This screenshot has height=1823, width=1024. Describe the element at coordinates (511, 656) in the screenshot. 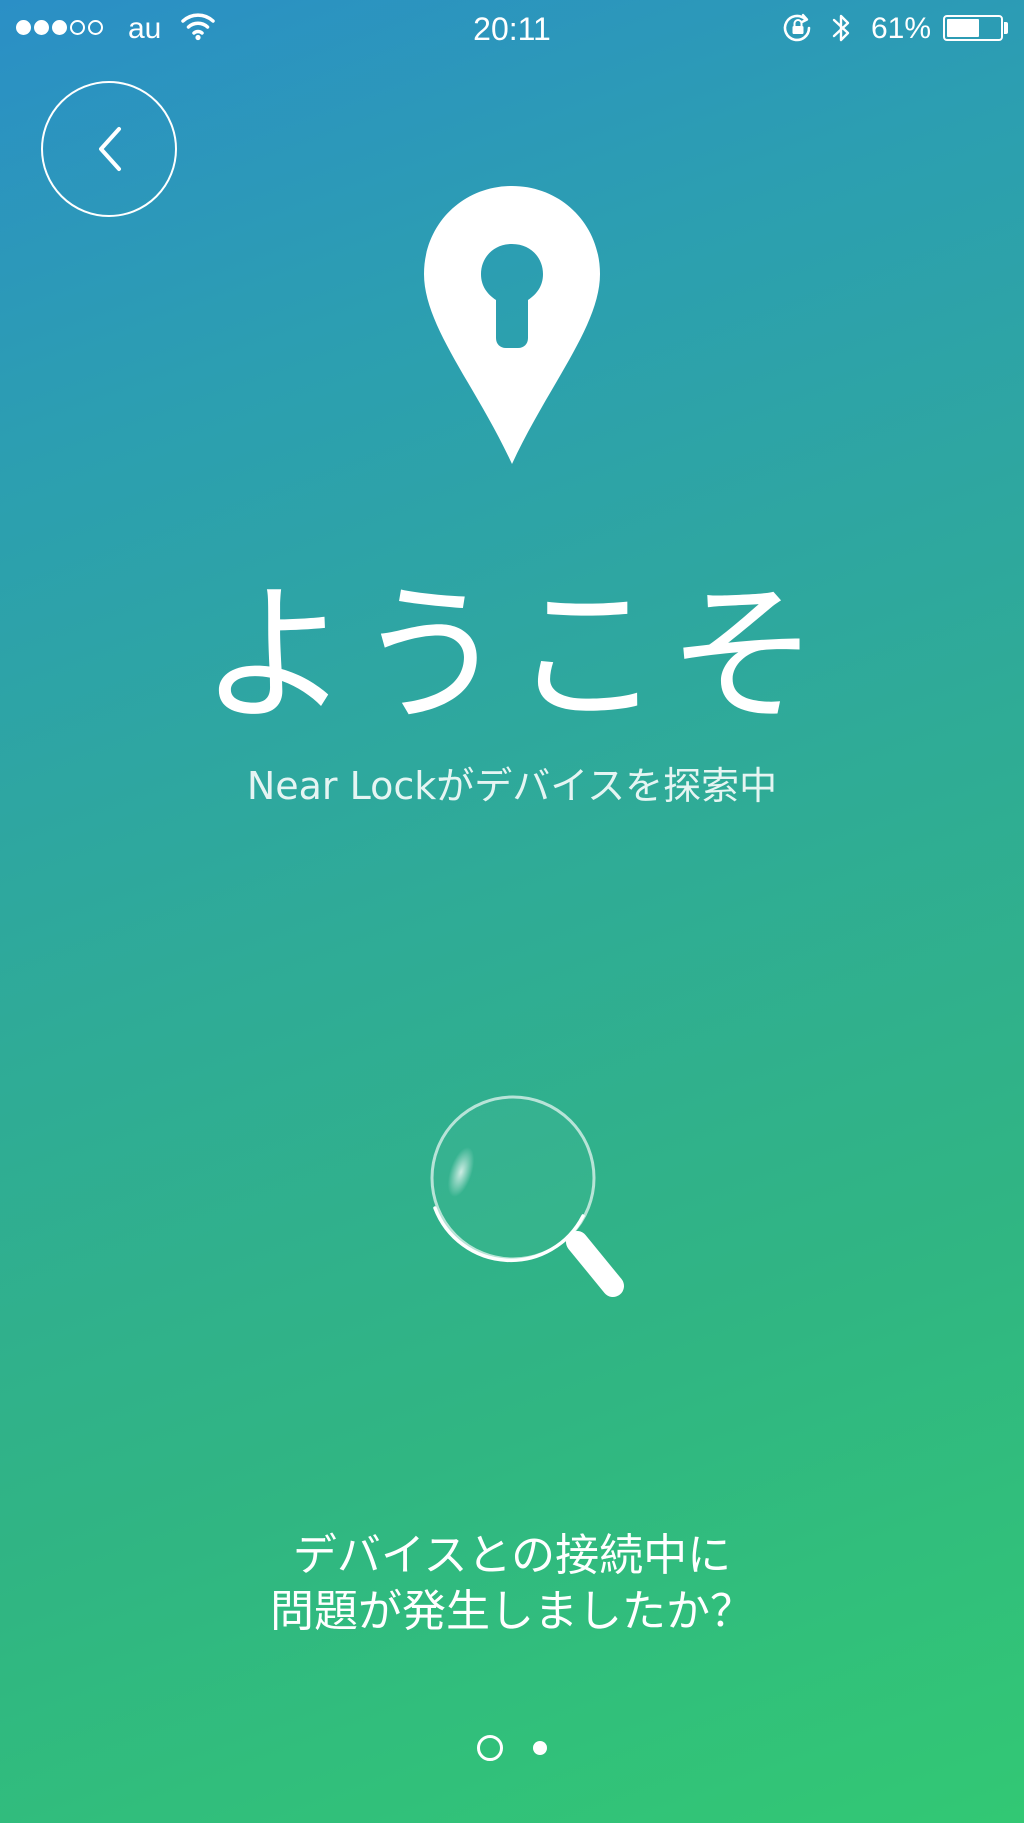

I see `welcome-title: ようこそ` at that location.